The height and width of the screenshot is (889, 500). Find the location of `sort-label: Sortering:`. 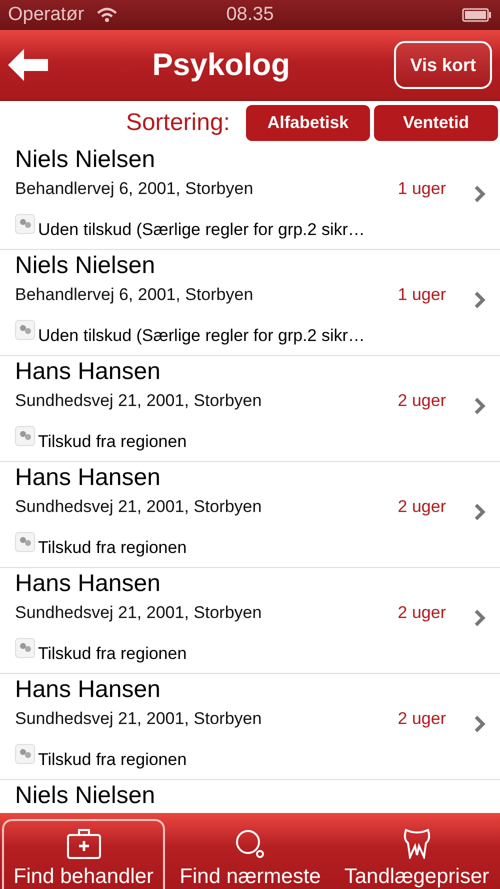

sort-label: Sortering: is located at coordinates (178, 122).